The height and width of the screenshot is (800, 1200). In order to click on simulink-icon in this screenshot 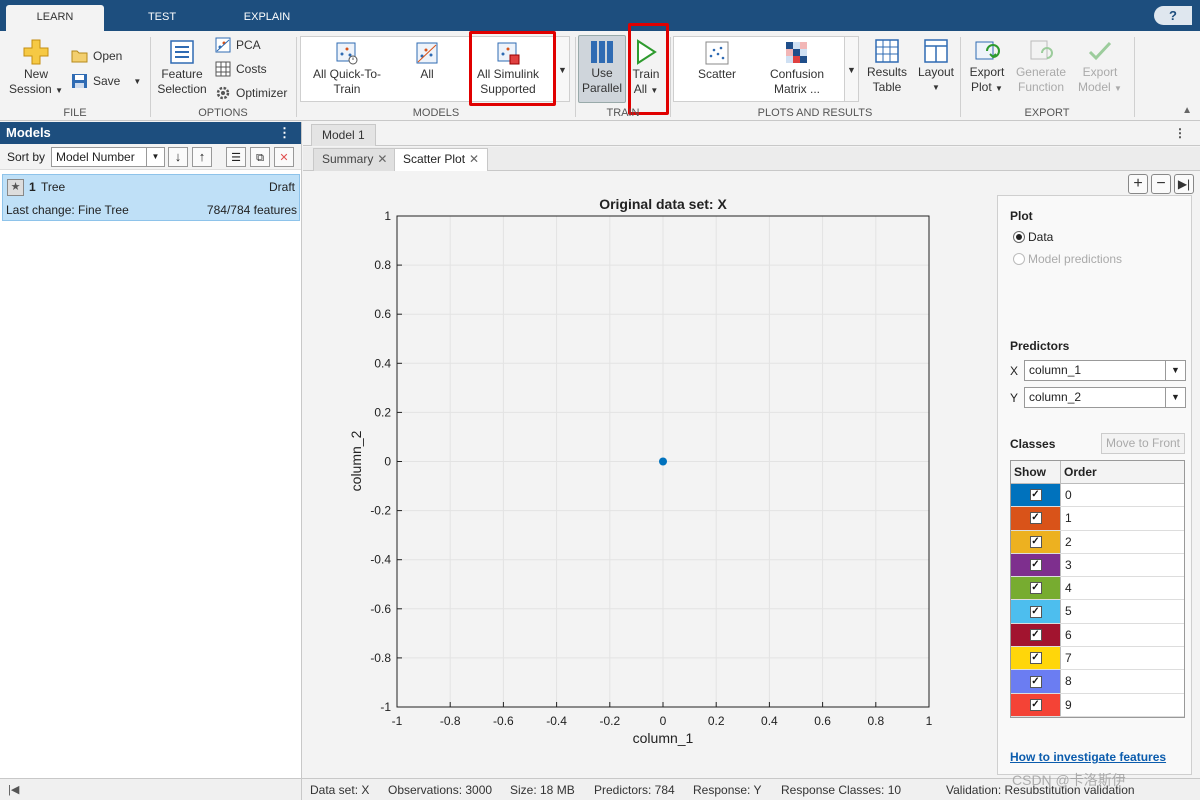, I will do `click(508, 53)`.